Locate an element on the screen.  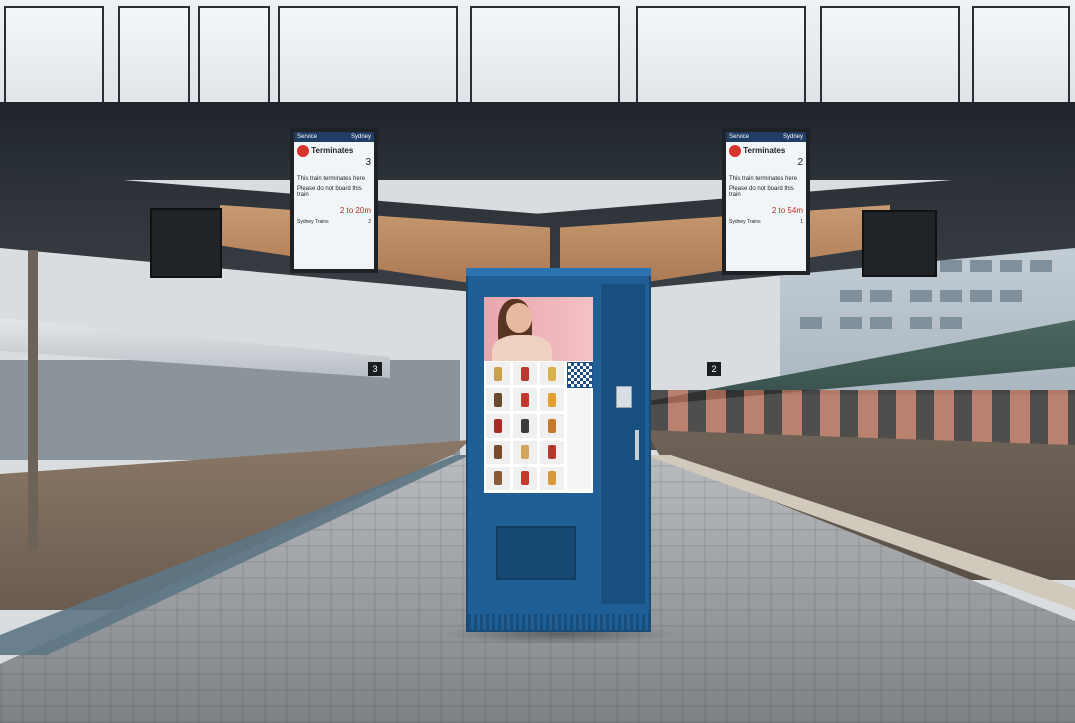
platform-number-sign: 2 is located at coordinates (714, 369).